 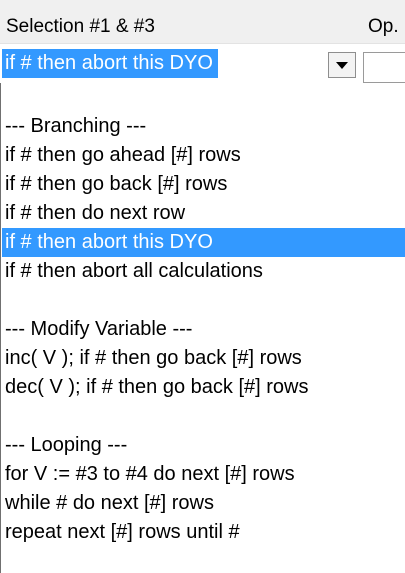 I want to click on dropdown-item-for-loop: for V := #3 to #4 do next [#] rows, so click(x=203, y=474).